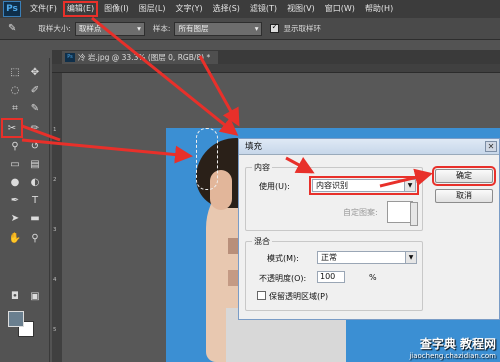 The width and height of the screenshot is (500, 362). Describe the element at coordinates (188, 9) in the screenshot. I see `menu-type: 文字(Y)` at that location.